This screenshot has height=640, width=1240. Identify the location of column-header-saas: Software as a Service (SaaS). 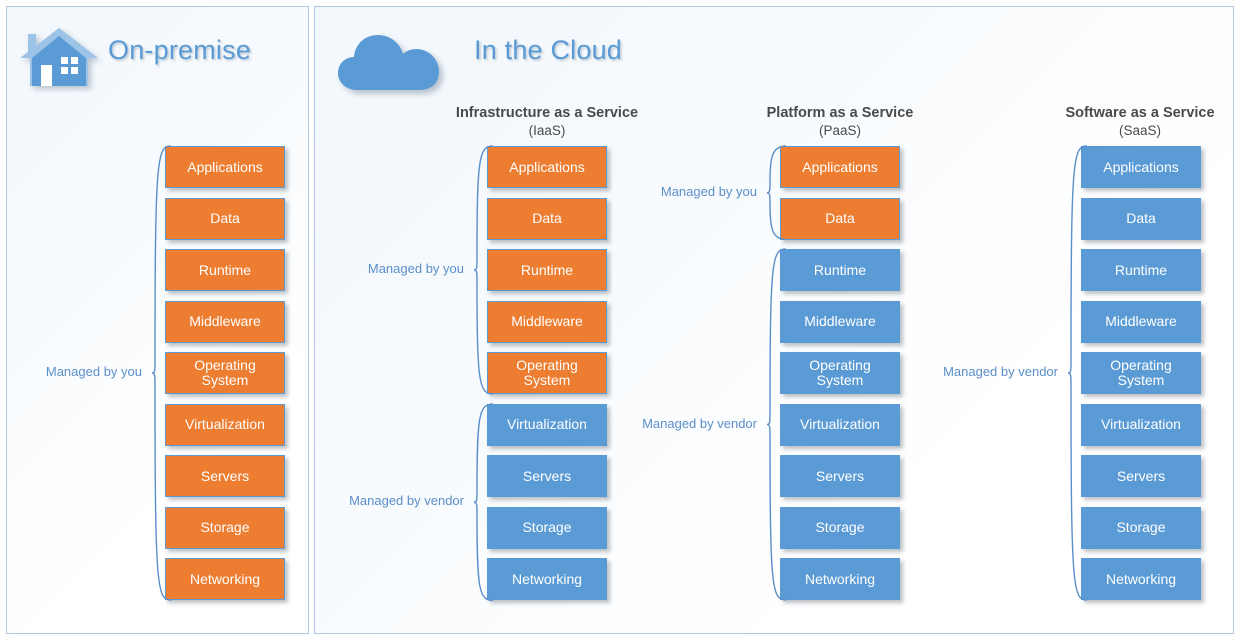
(1130, 122).